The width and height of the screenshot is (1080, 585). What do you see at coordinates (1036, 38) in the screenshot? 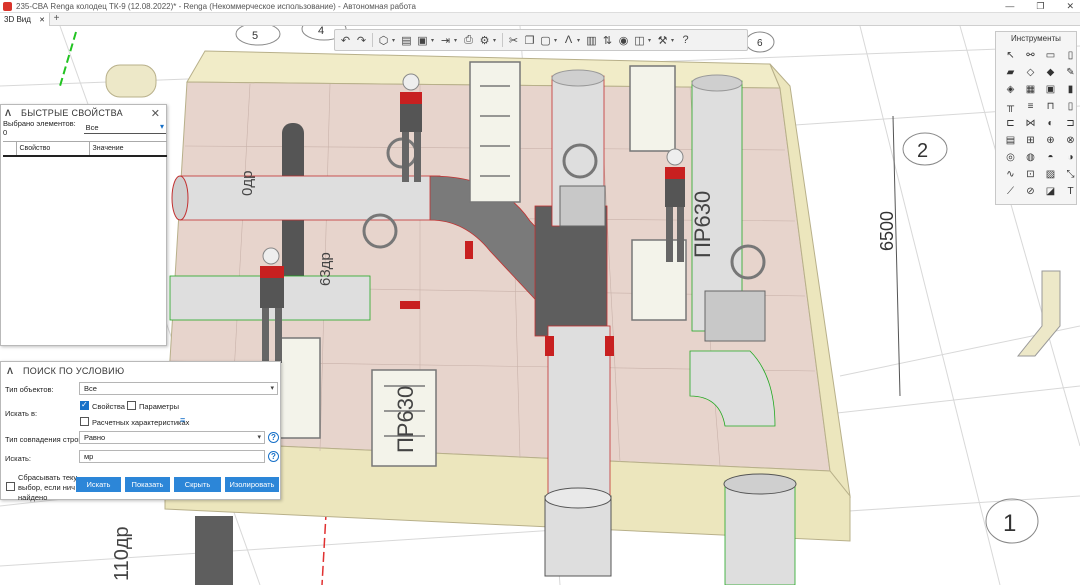
I see `tools-panel-title: Инструменты` at bounding box center [1036, 38].